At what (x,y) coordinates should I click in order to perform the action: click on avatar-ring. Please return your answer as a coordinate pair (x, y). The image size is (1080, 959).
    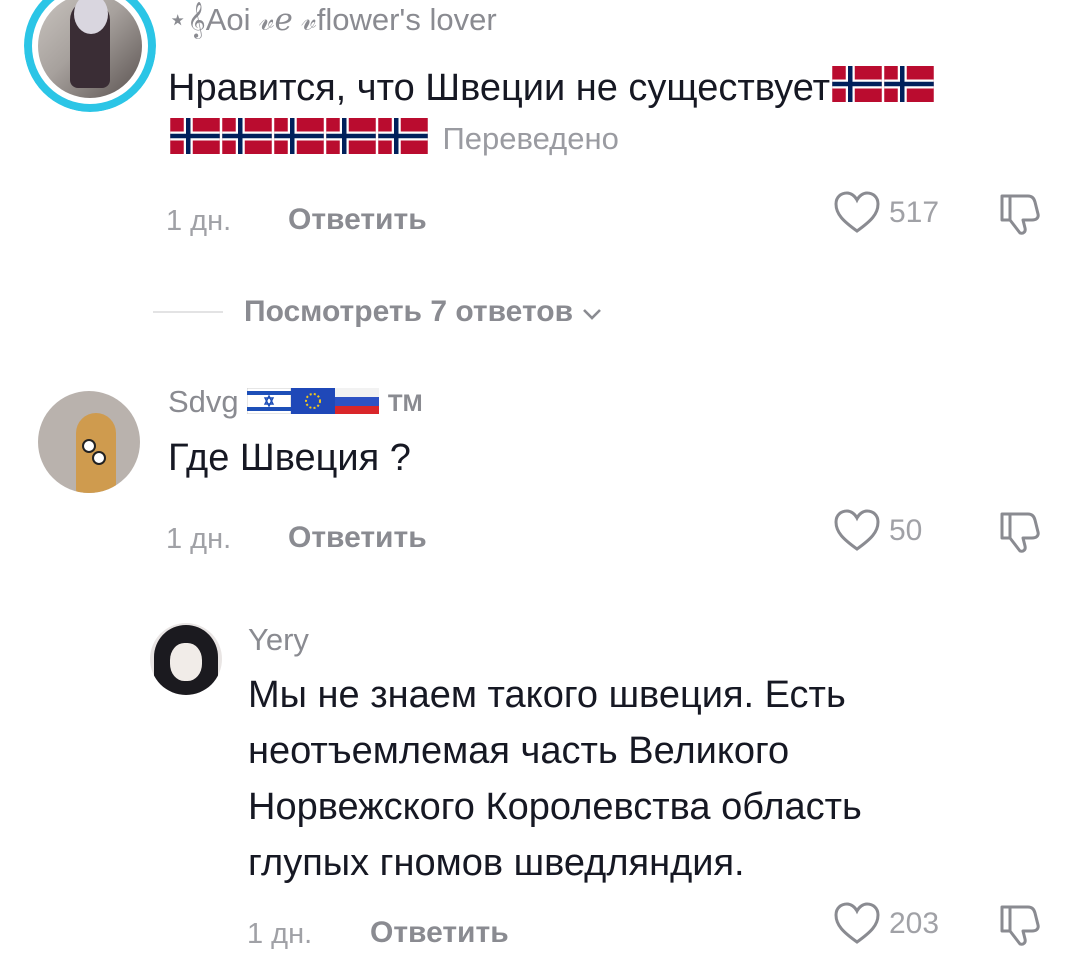
    Looking at the image, I should click on (90, 56).